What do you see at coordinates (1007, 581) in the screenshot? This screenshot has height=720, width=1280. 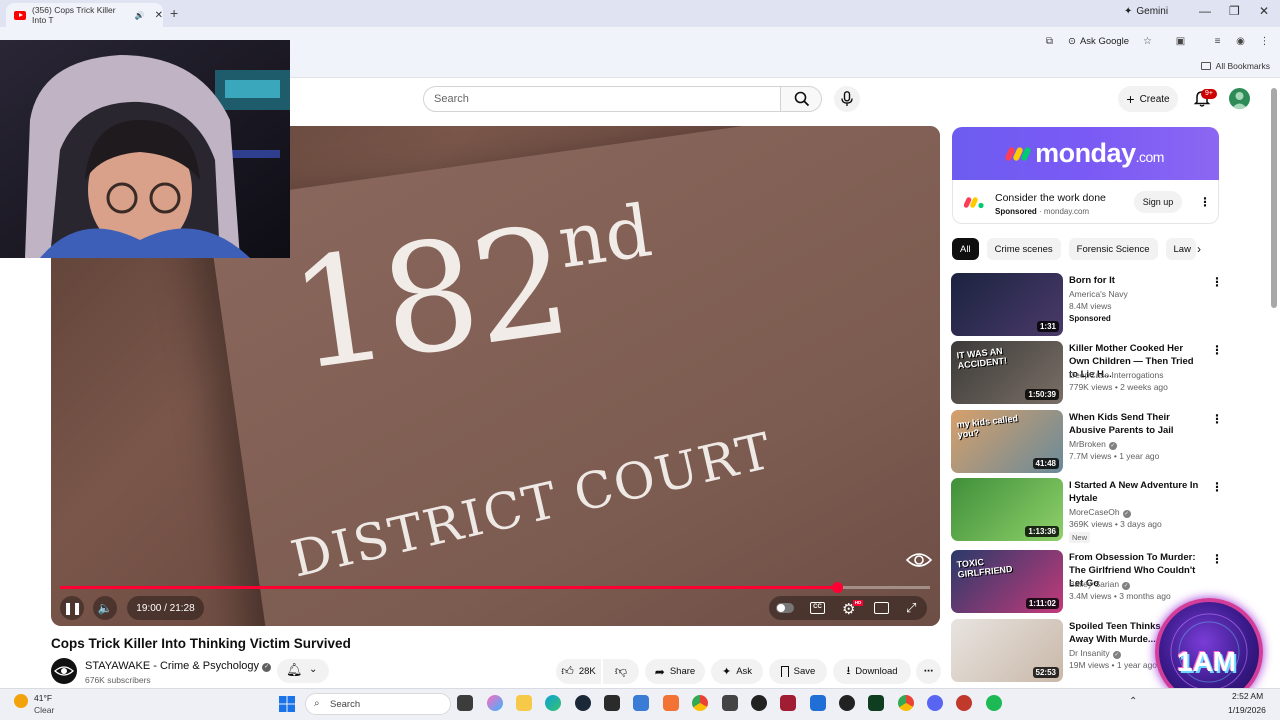 I see `video-thumbnail: TOXIC GIRLFRIEND 1:11:02` at bounding box center [1007, 581].